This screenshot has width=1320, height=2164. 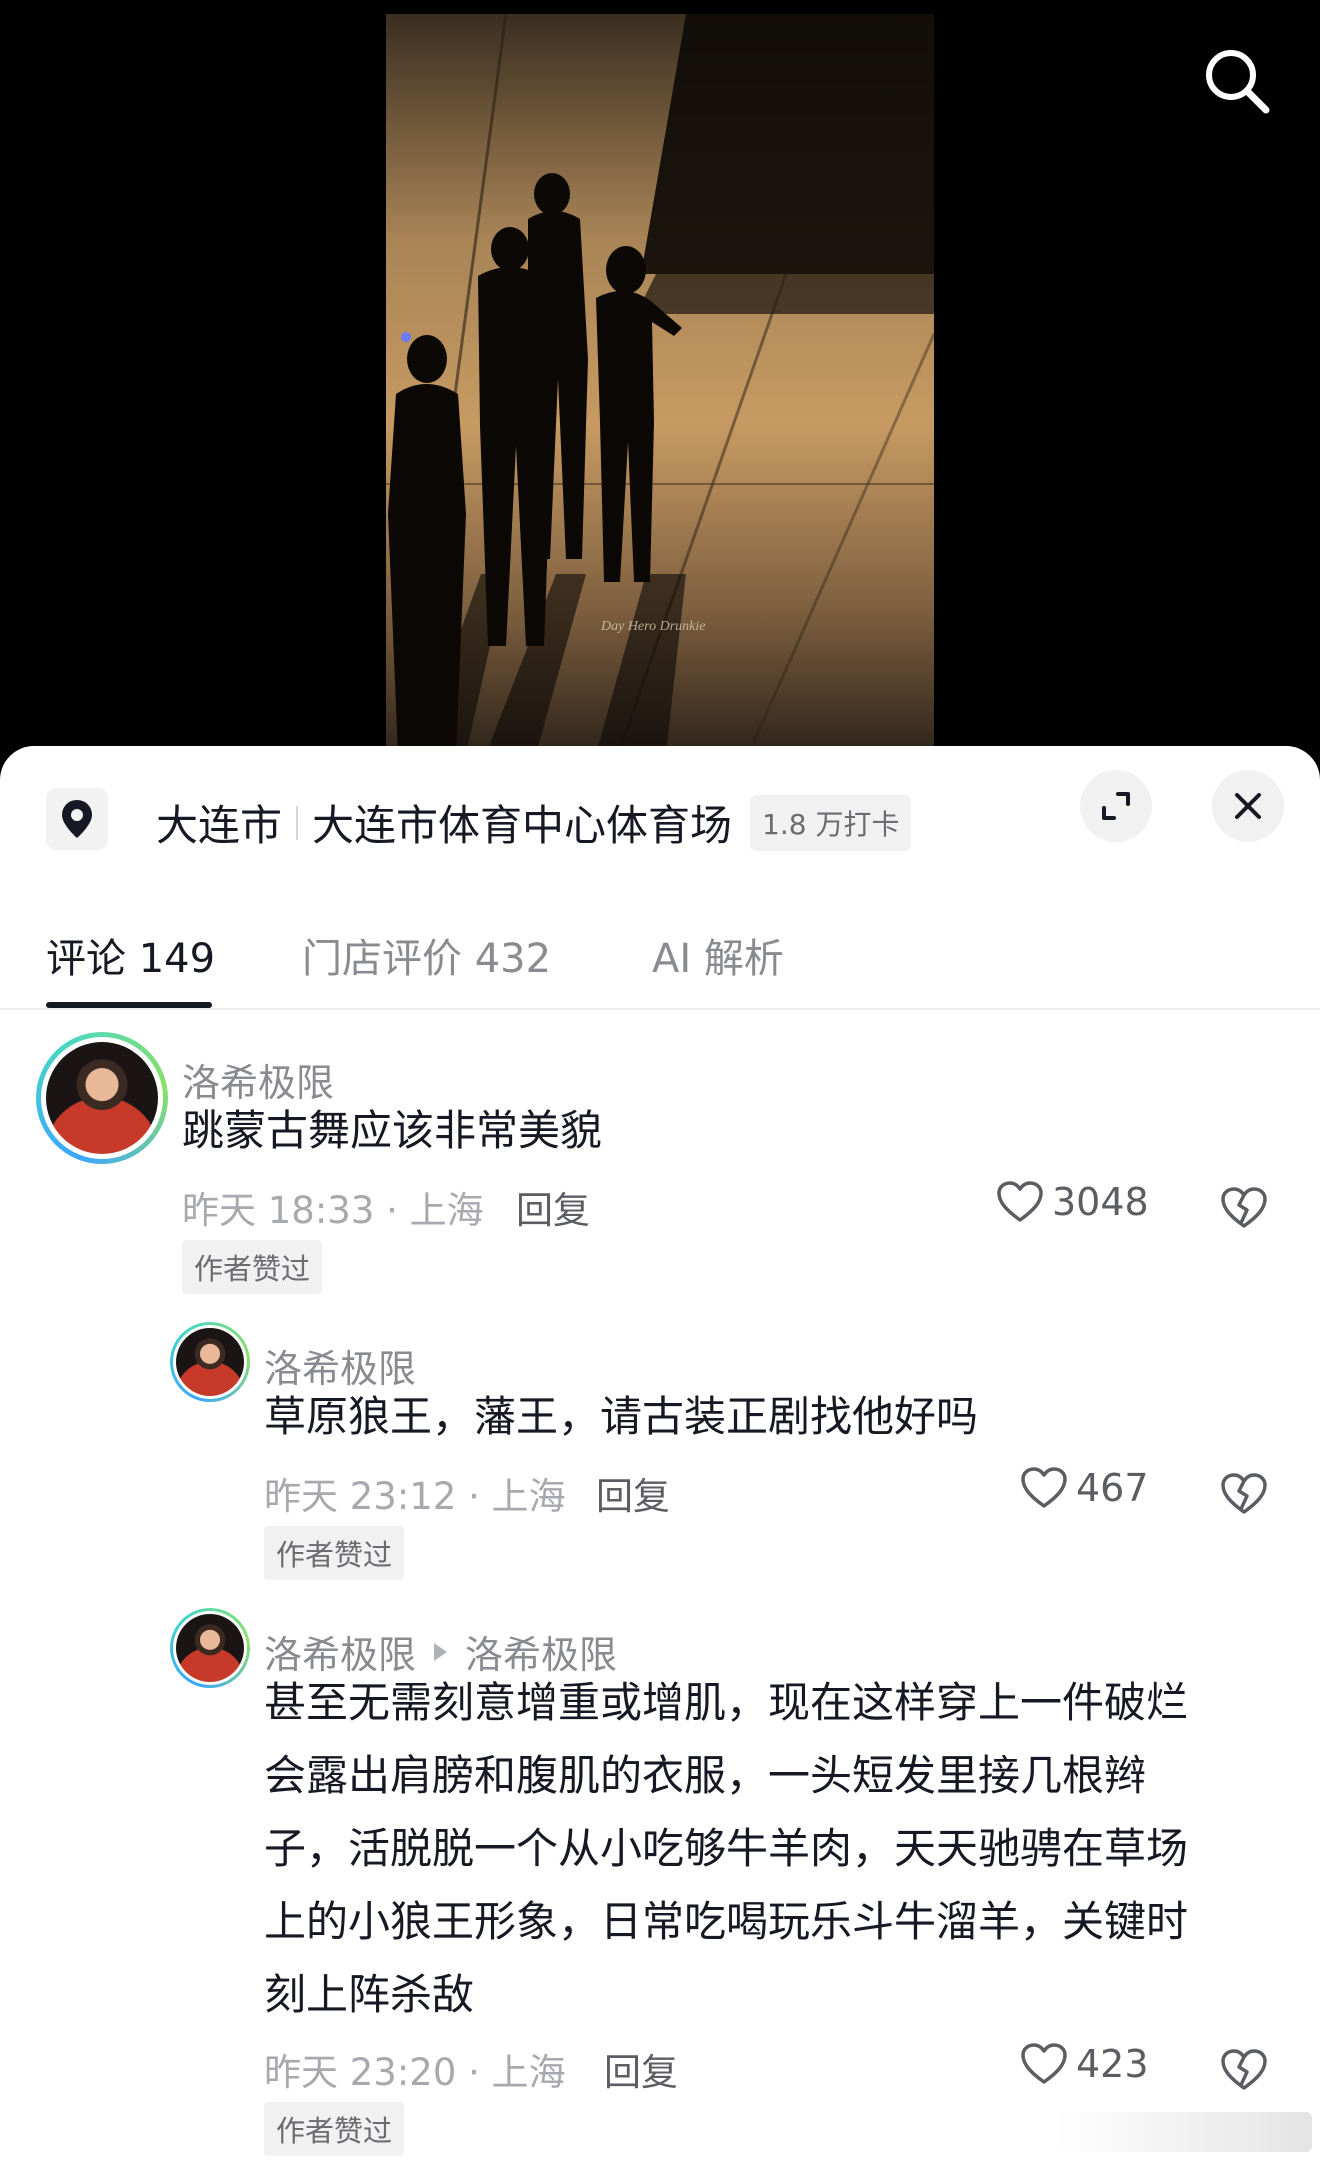 I want to click on search-button, so click(x=1237, y=81).